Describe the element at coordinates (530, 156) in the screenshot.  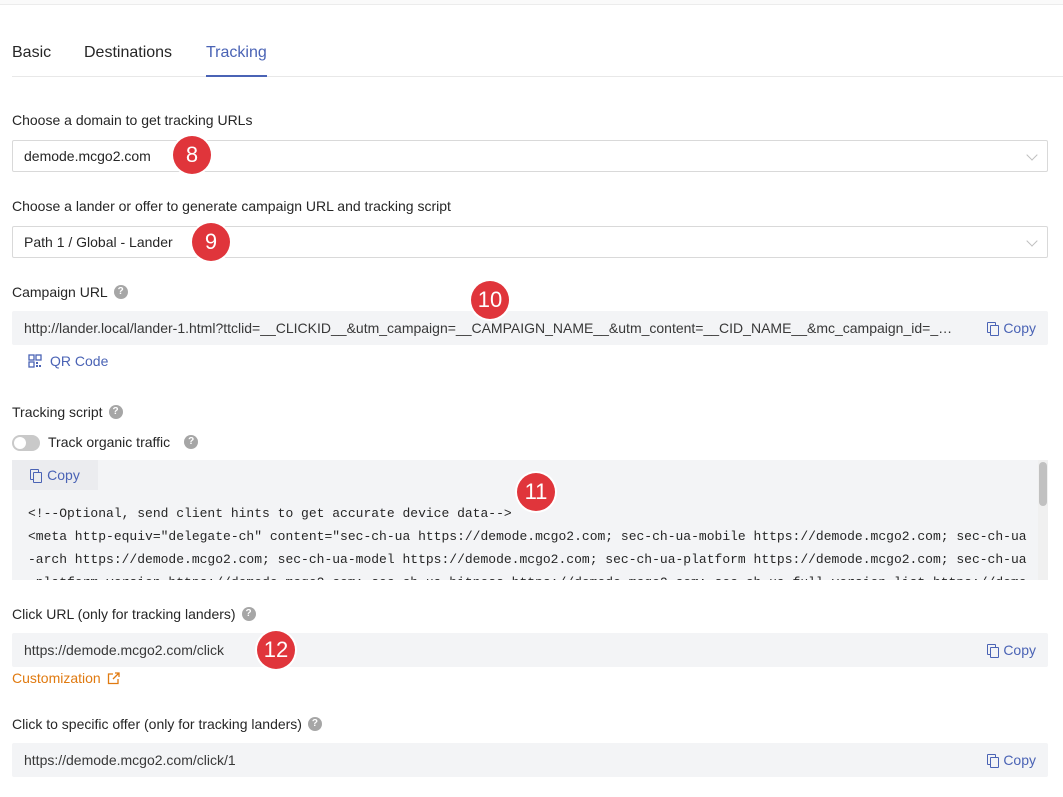
I see `domain-select: demode.mcgo2.com` at that location.